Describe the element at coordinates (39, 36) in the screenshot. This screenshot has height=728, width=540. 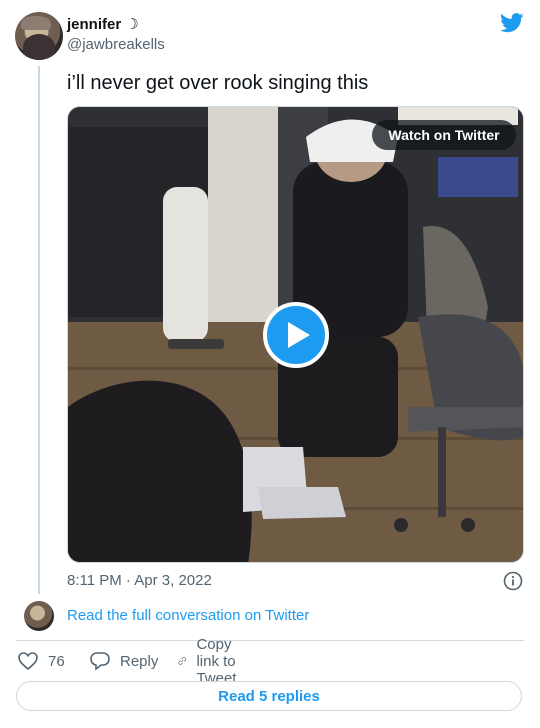
I see `author-avatar` at that location.